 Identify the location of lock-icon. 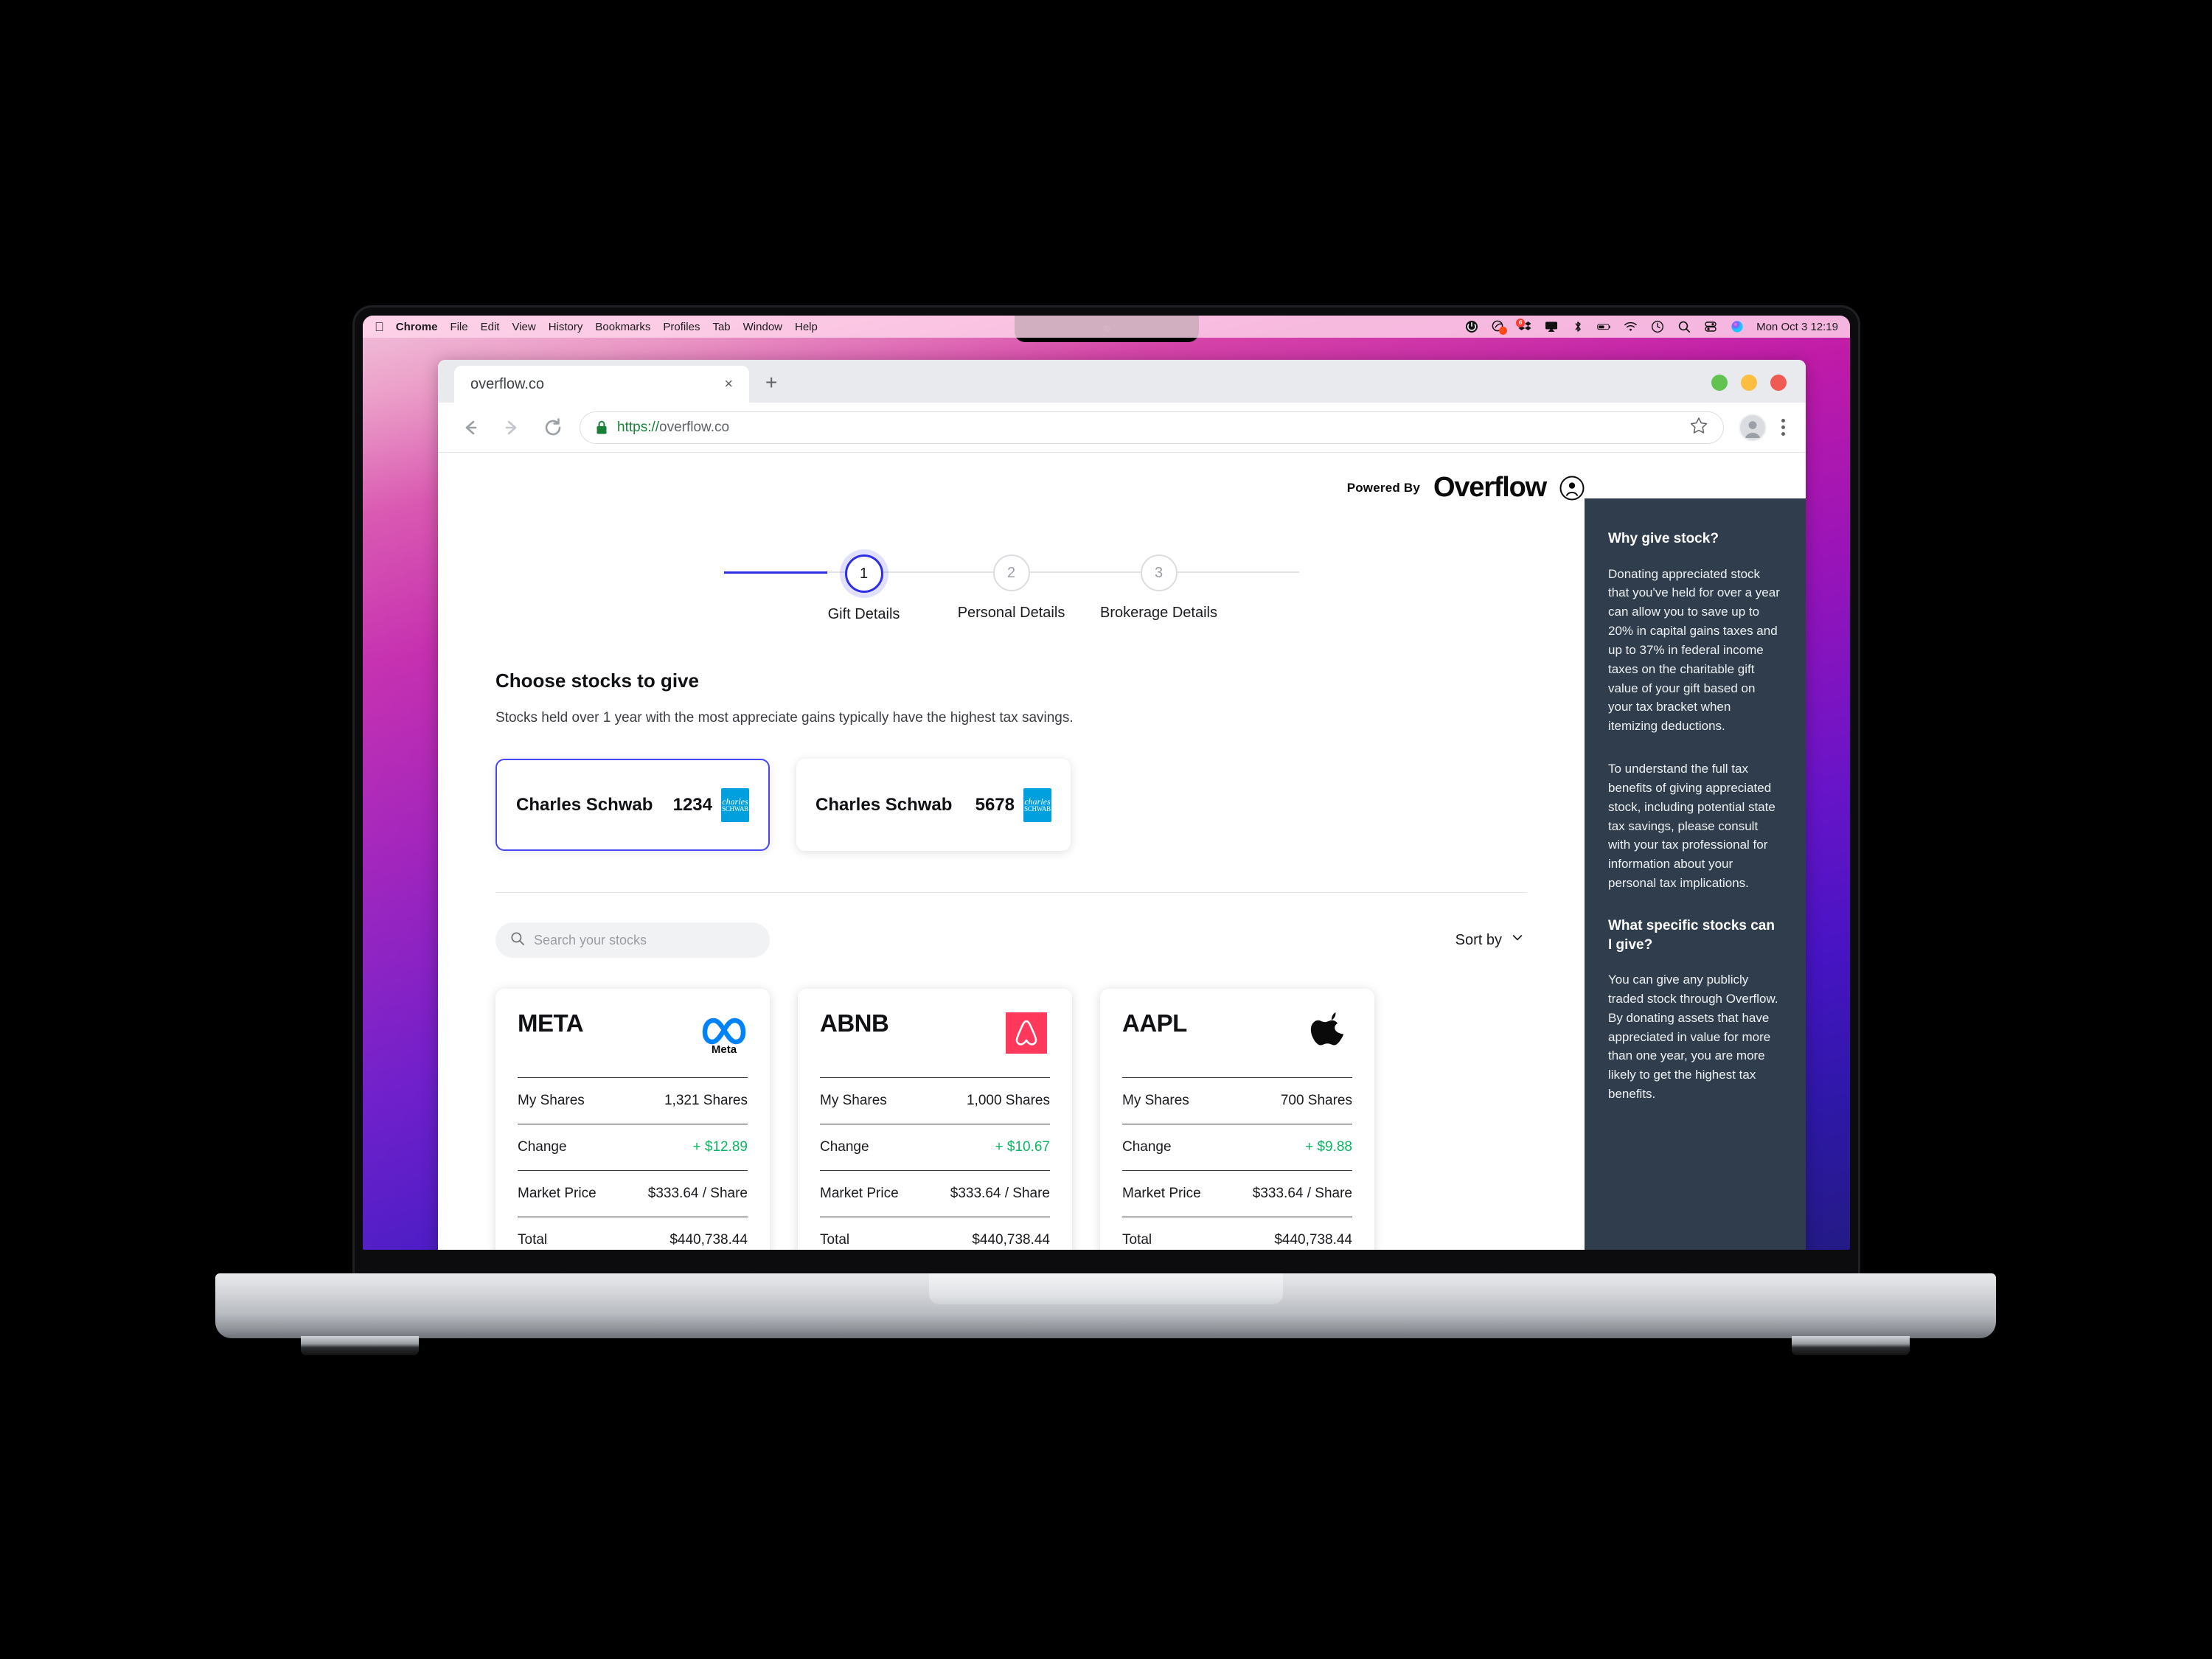
(601, 428).